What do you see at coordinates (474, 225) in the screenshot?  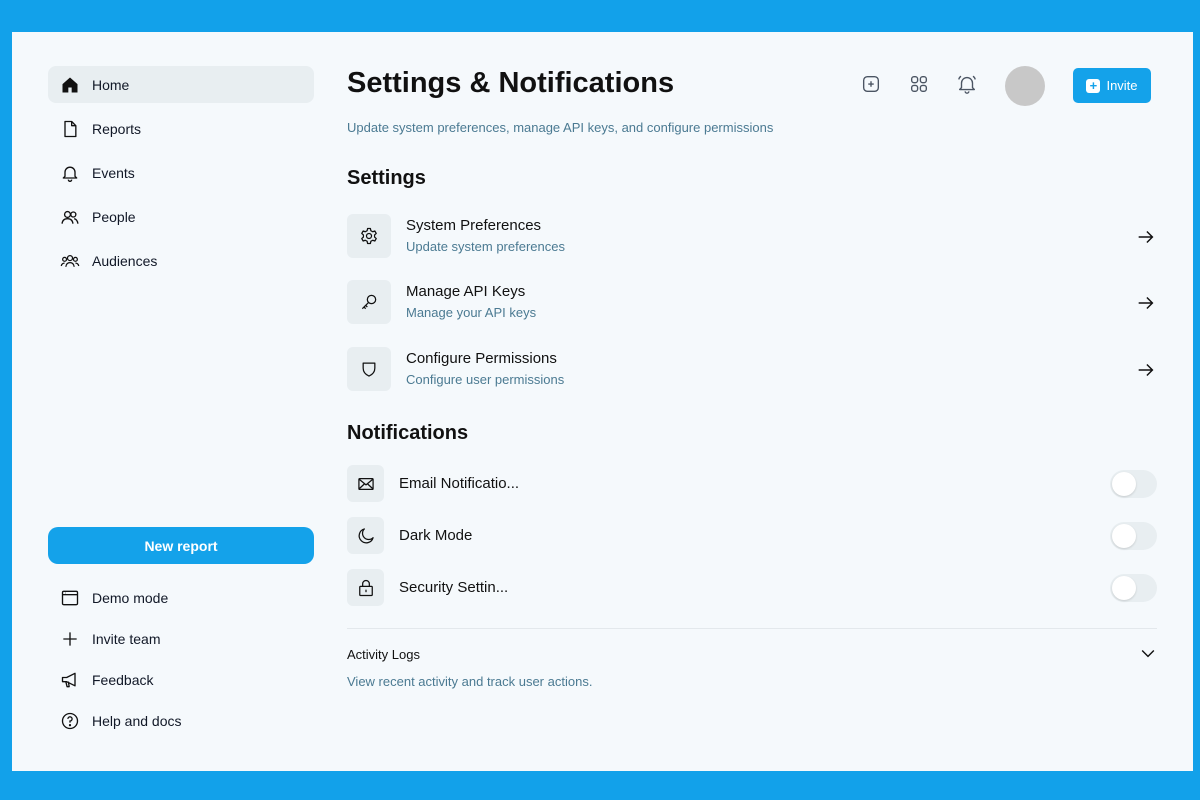 I see `setting-title: System Preferences` at bounding box center [474, 225].